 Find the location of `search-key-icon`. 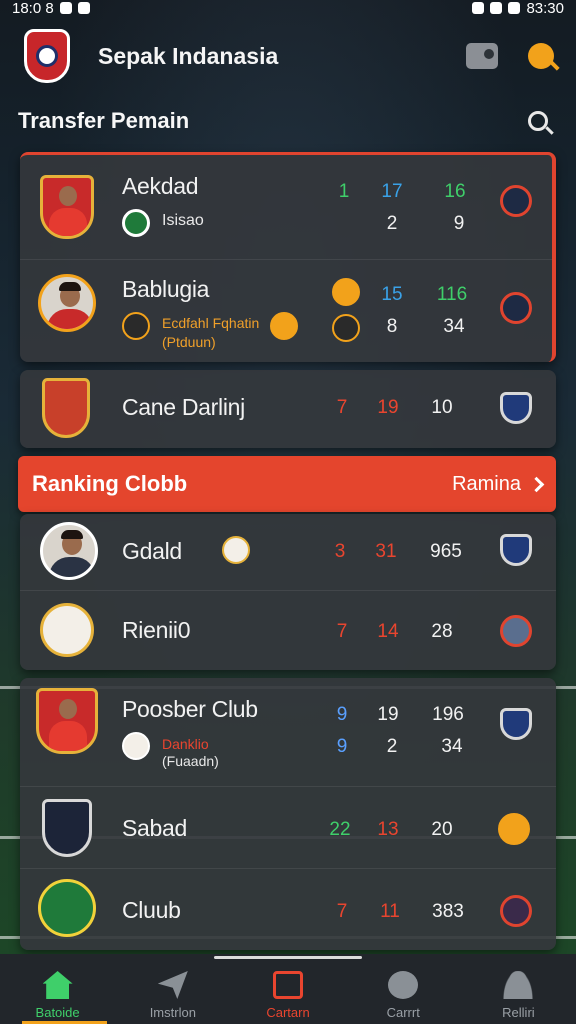

search-key-icon is located at coordinates (541, 56).